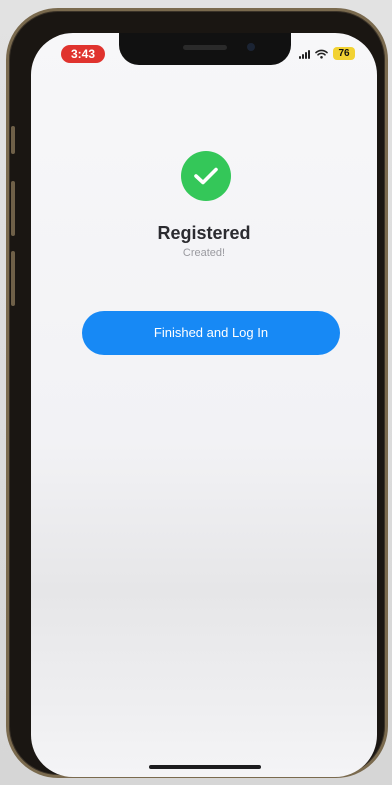  What do you see at coordinates (13, 208) in the screenshot?
I see `volume-up-button` at bounding box center [13, 208].